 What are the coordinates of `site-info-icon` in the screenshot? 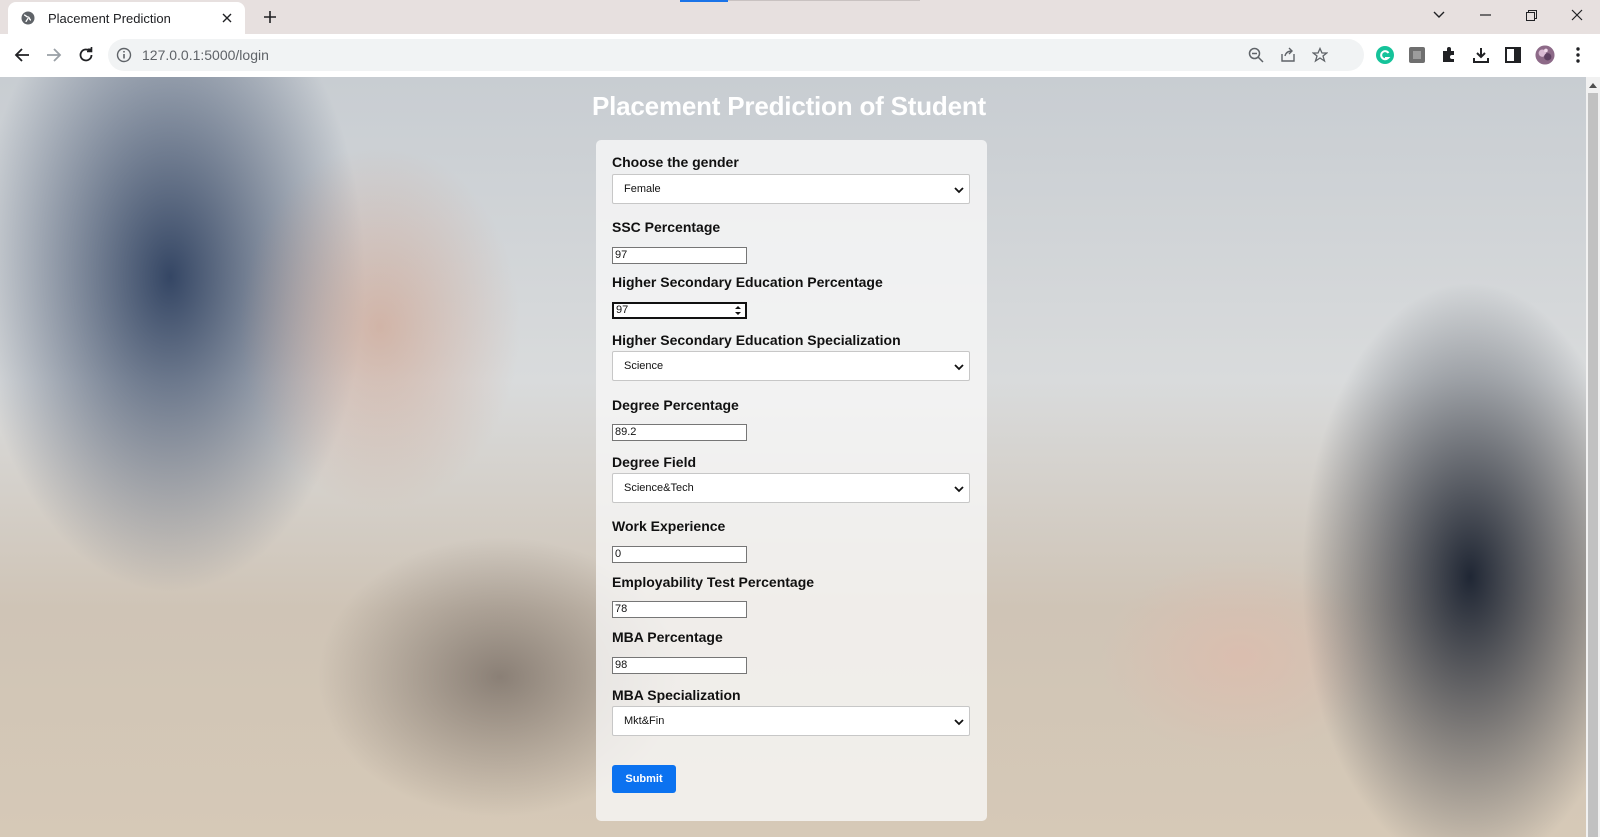 It's located at (124, 55).